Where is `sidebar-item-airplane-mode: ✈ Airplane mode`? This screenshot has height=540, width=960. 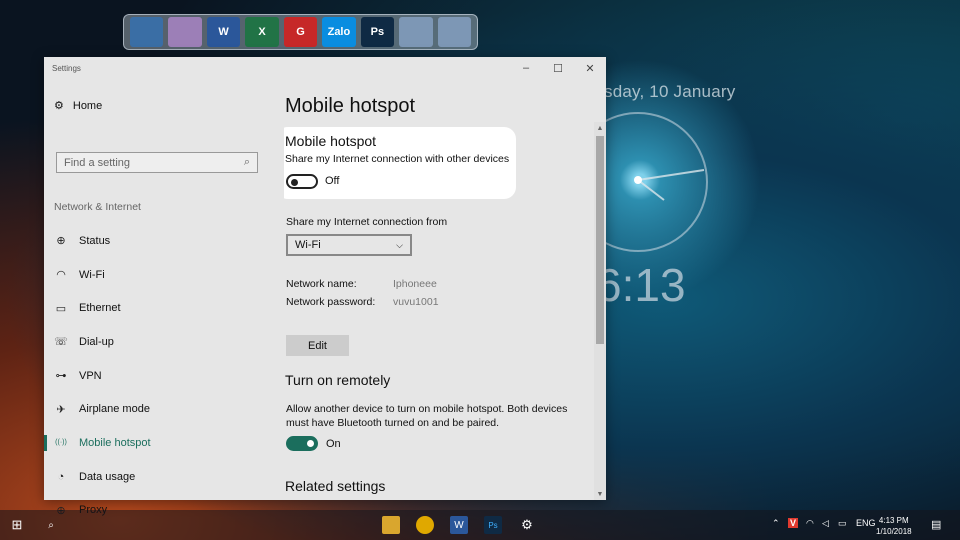
sidebar-item-airplane-mode: ✈ Airplane mode is located at coordinates (157, 409).